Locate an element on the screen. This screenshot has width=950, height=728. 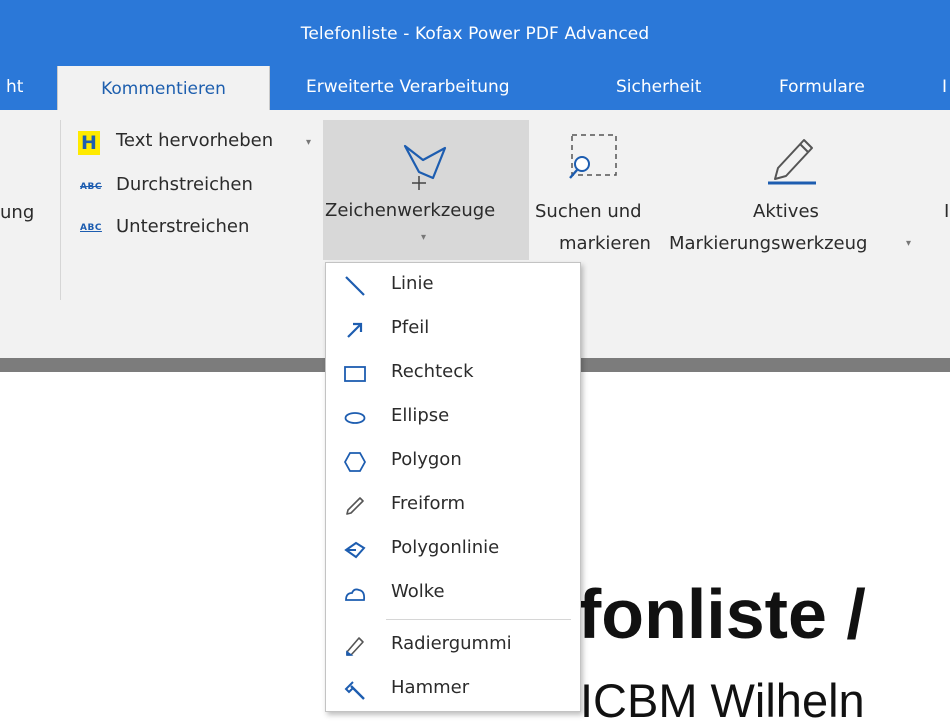
document-heading: fonliste / is located at coordinates (722, 614).